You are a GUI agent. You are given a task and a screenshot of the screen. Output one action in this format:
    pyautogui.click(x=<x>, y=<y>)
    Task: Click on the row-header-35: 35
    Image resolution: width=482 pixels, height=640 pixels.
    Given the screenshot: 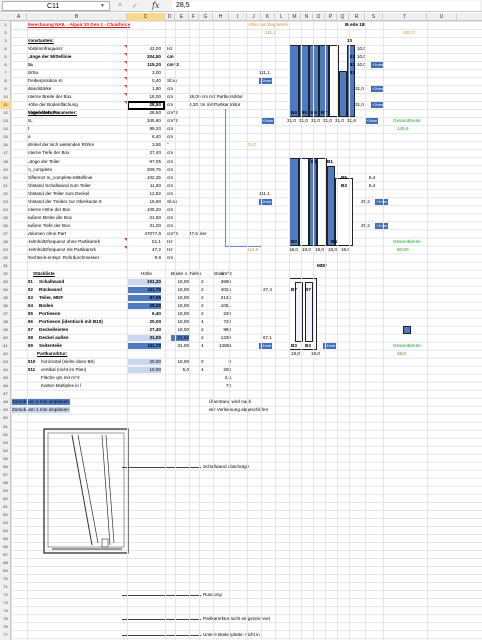 What is the action you would take?
    pyautogui.click(x=5, y=298)
    